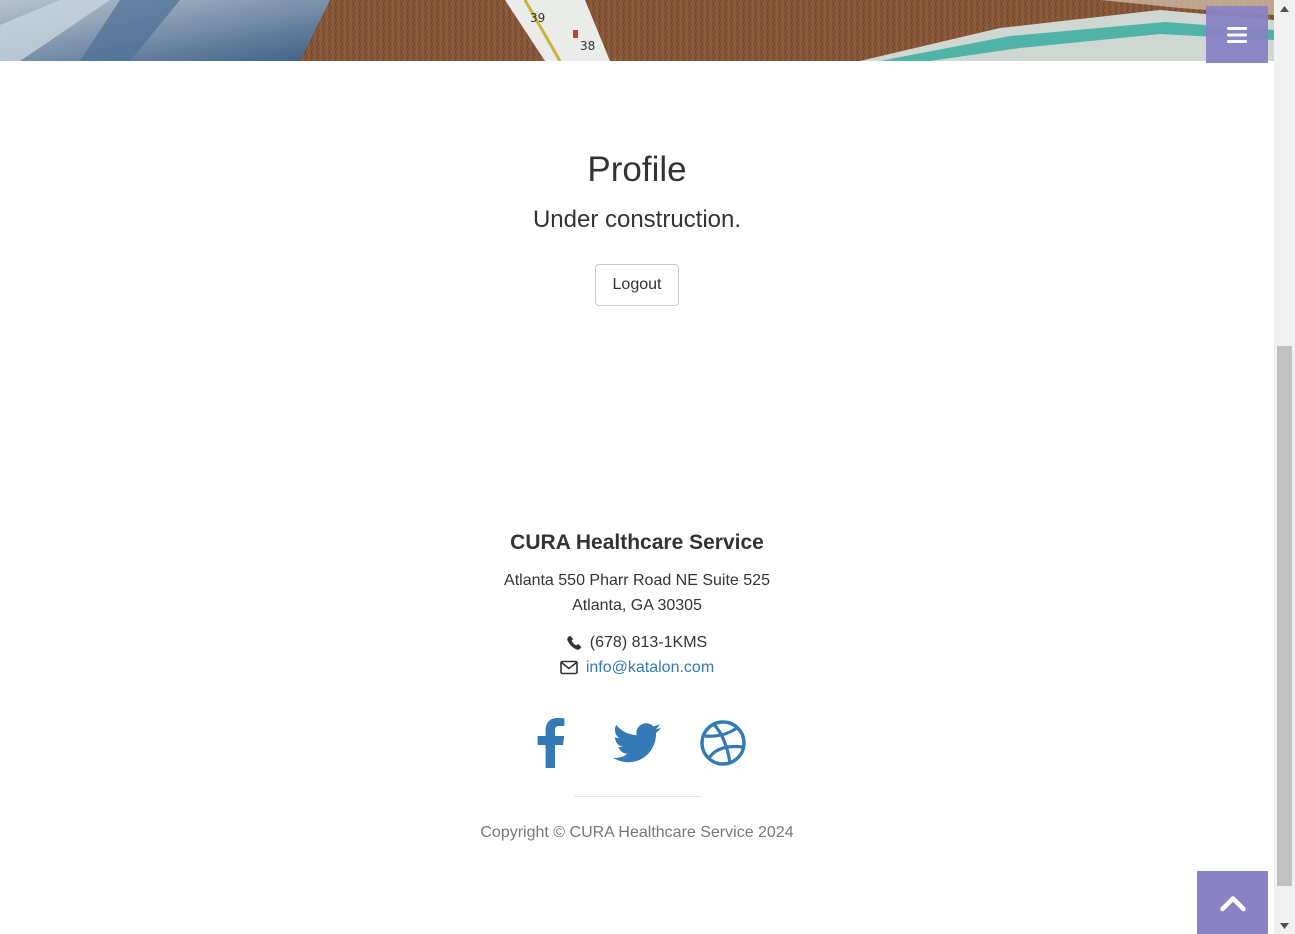 The image size is (1295, 934). What do you see at coordinates (637, 796) in the screenshot?
I see `footer-divider` at bounding box center [637, 796].